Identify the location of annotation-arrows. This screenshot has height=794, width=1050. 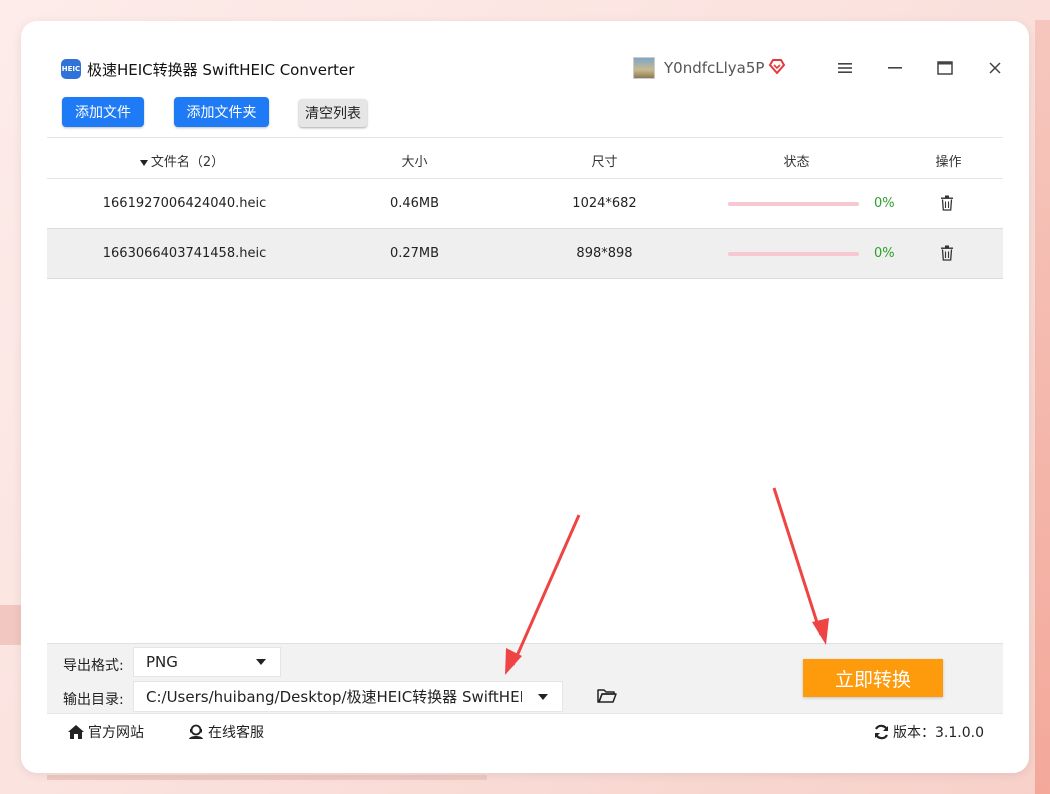
(667, 581).